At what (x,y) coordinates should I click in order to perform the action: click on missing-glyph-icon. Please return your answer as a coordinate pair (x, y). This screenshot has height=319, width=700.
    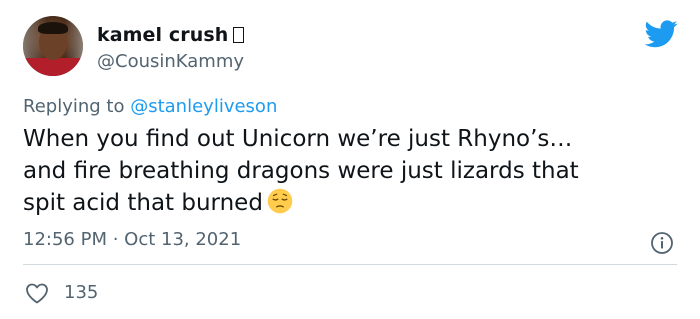
    Looking at the image, I should click on (239, 35).